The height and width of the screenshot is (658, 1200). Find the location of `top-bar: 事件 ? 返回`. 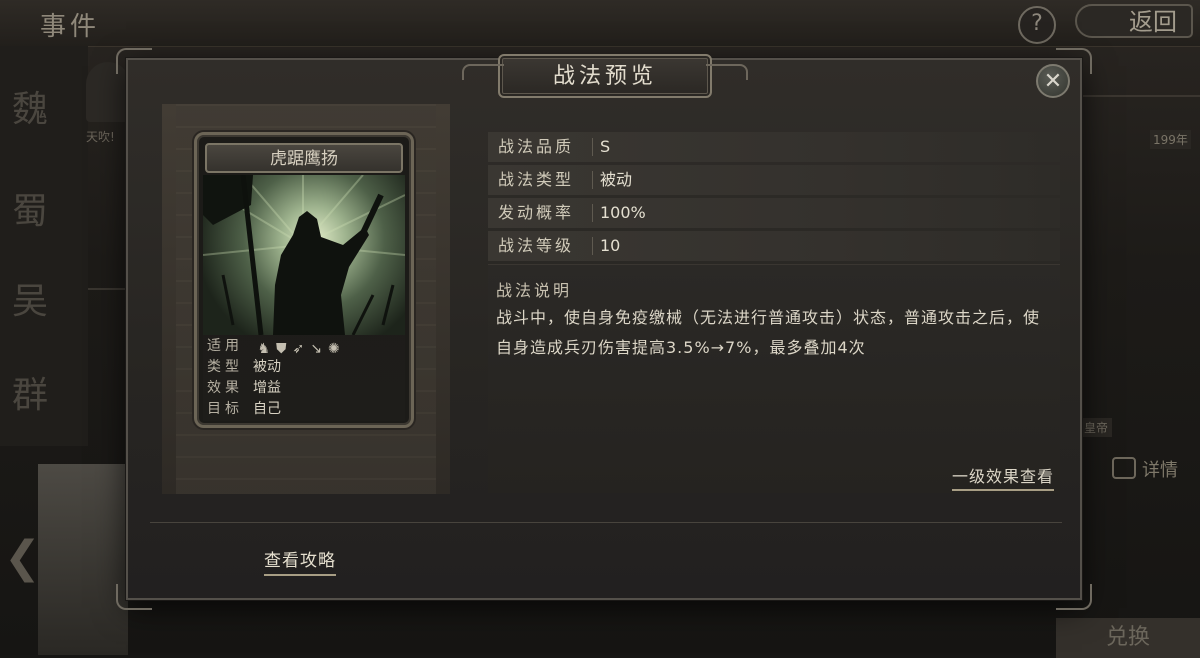

top-bar: 事件 ? 返回 is located at coordinates (600, 23).